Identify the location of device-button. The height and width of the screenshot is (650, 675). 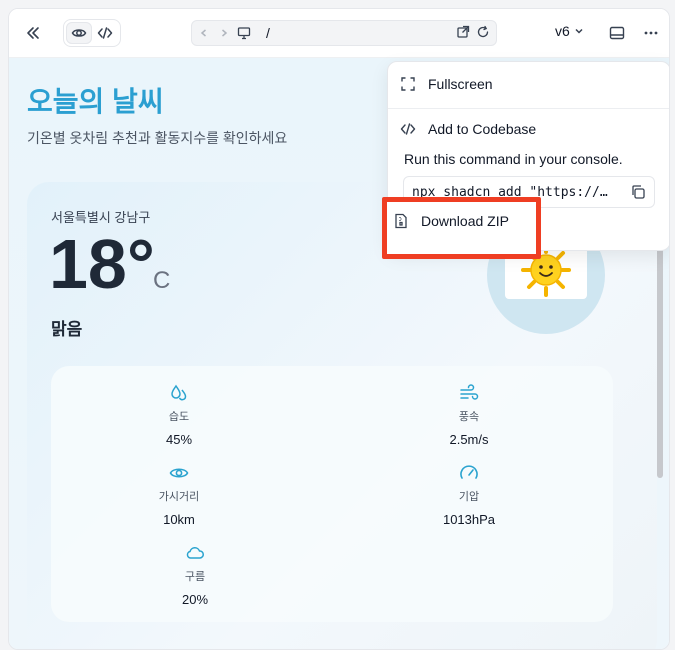
(244, 33).